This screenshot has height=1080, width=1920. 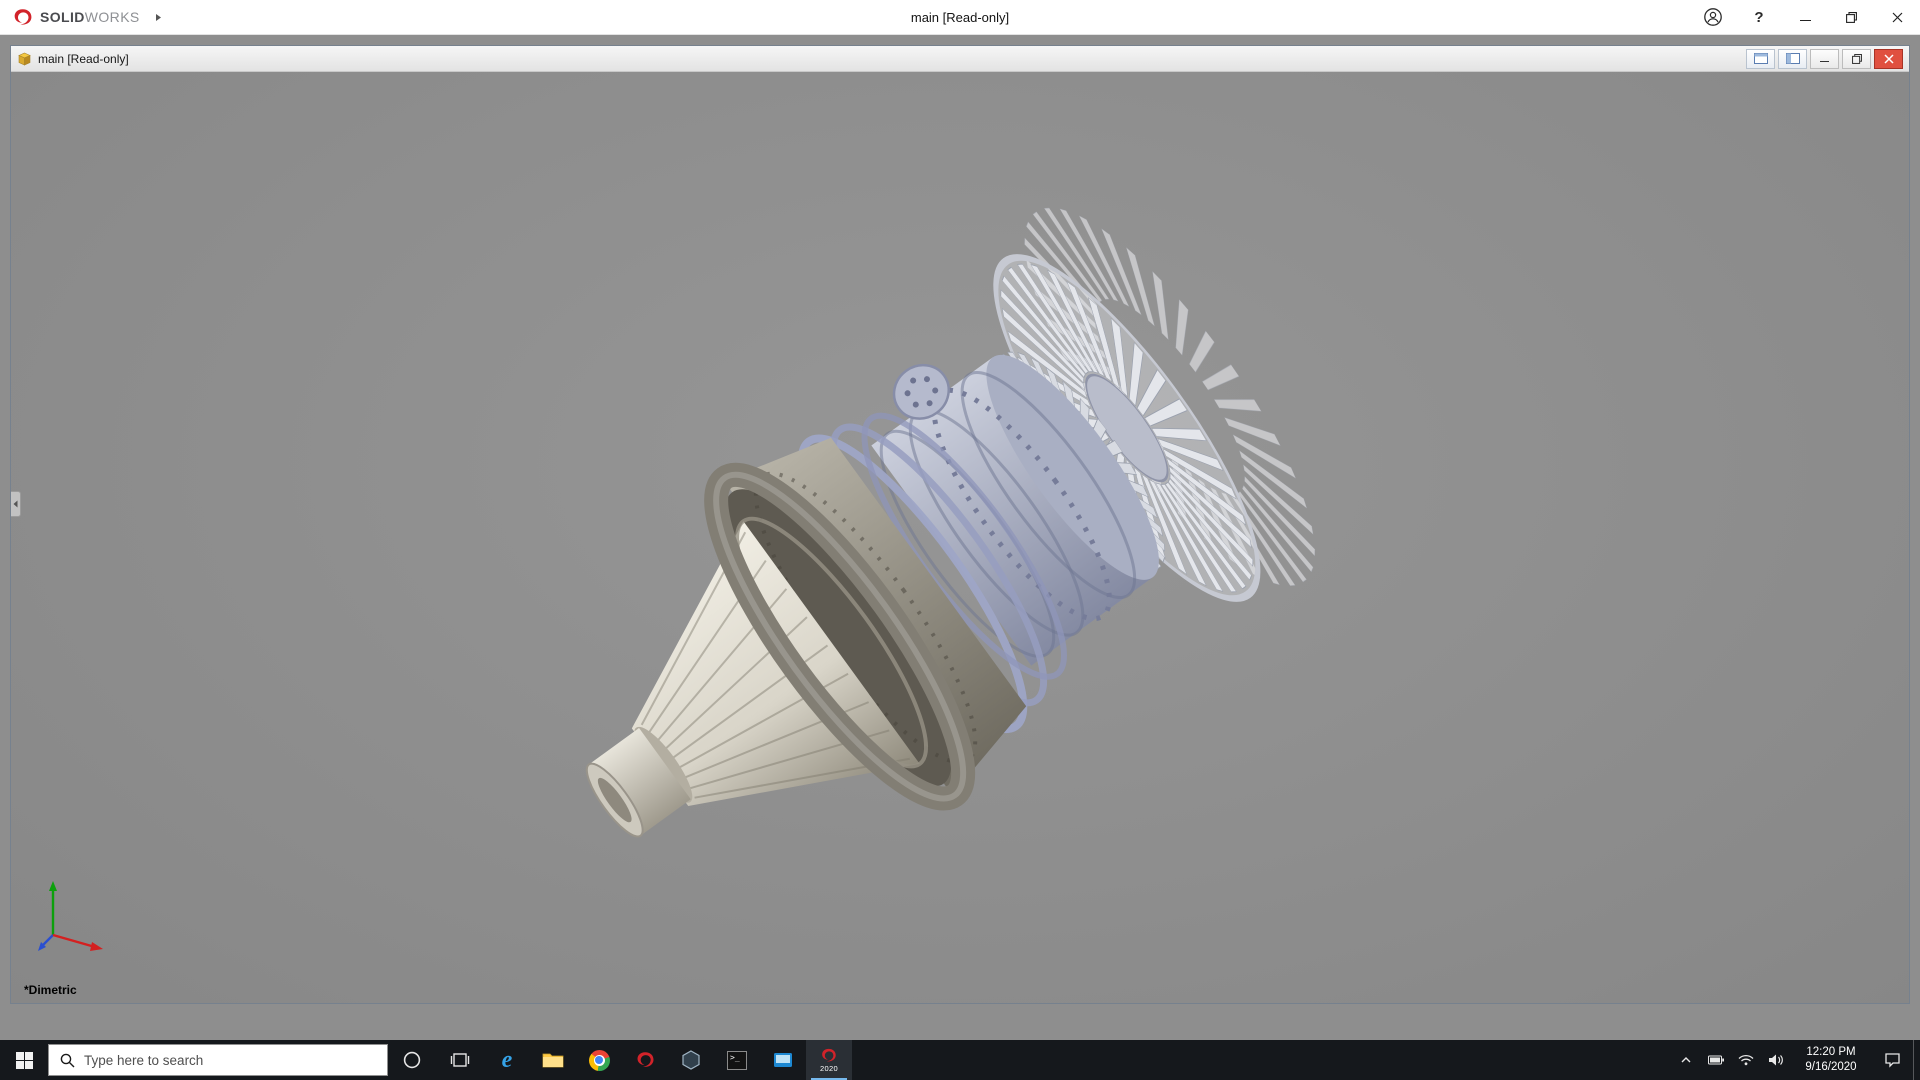 I want to click on app-button-blue-window, so click(x=783, y=1060).